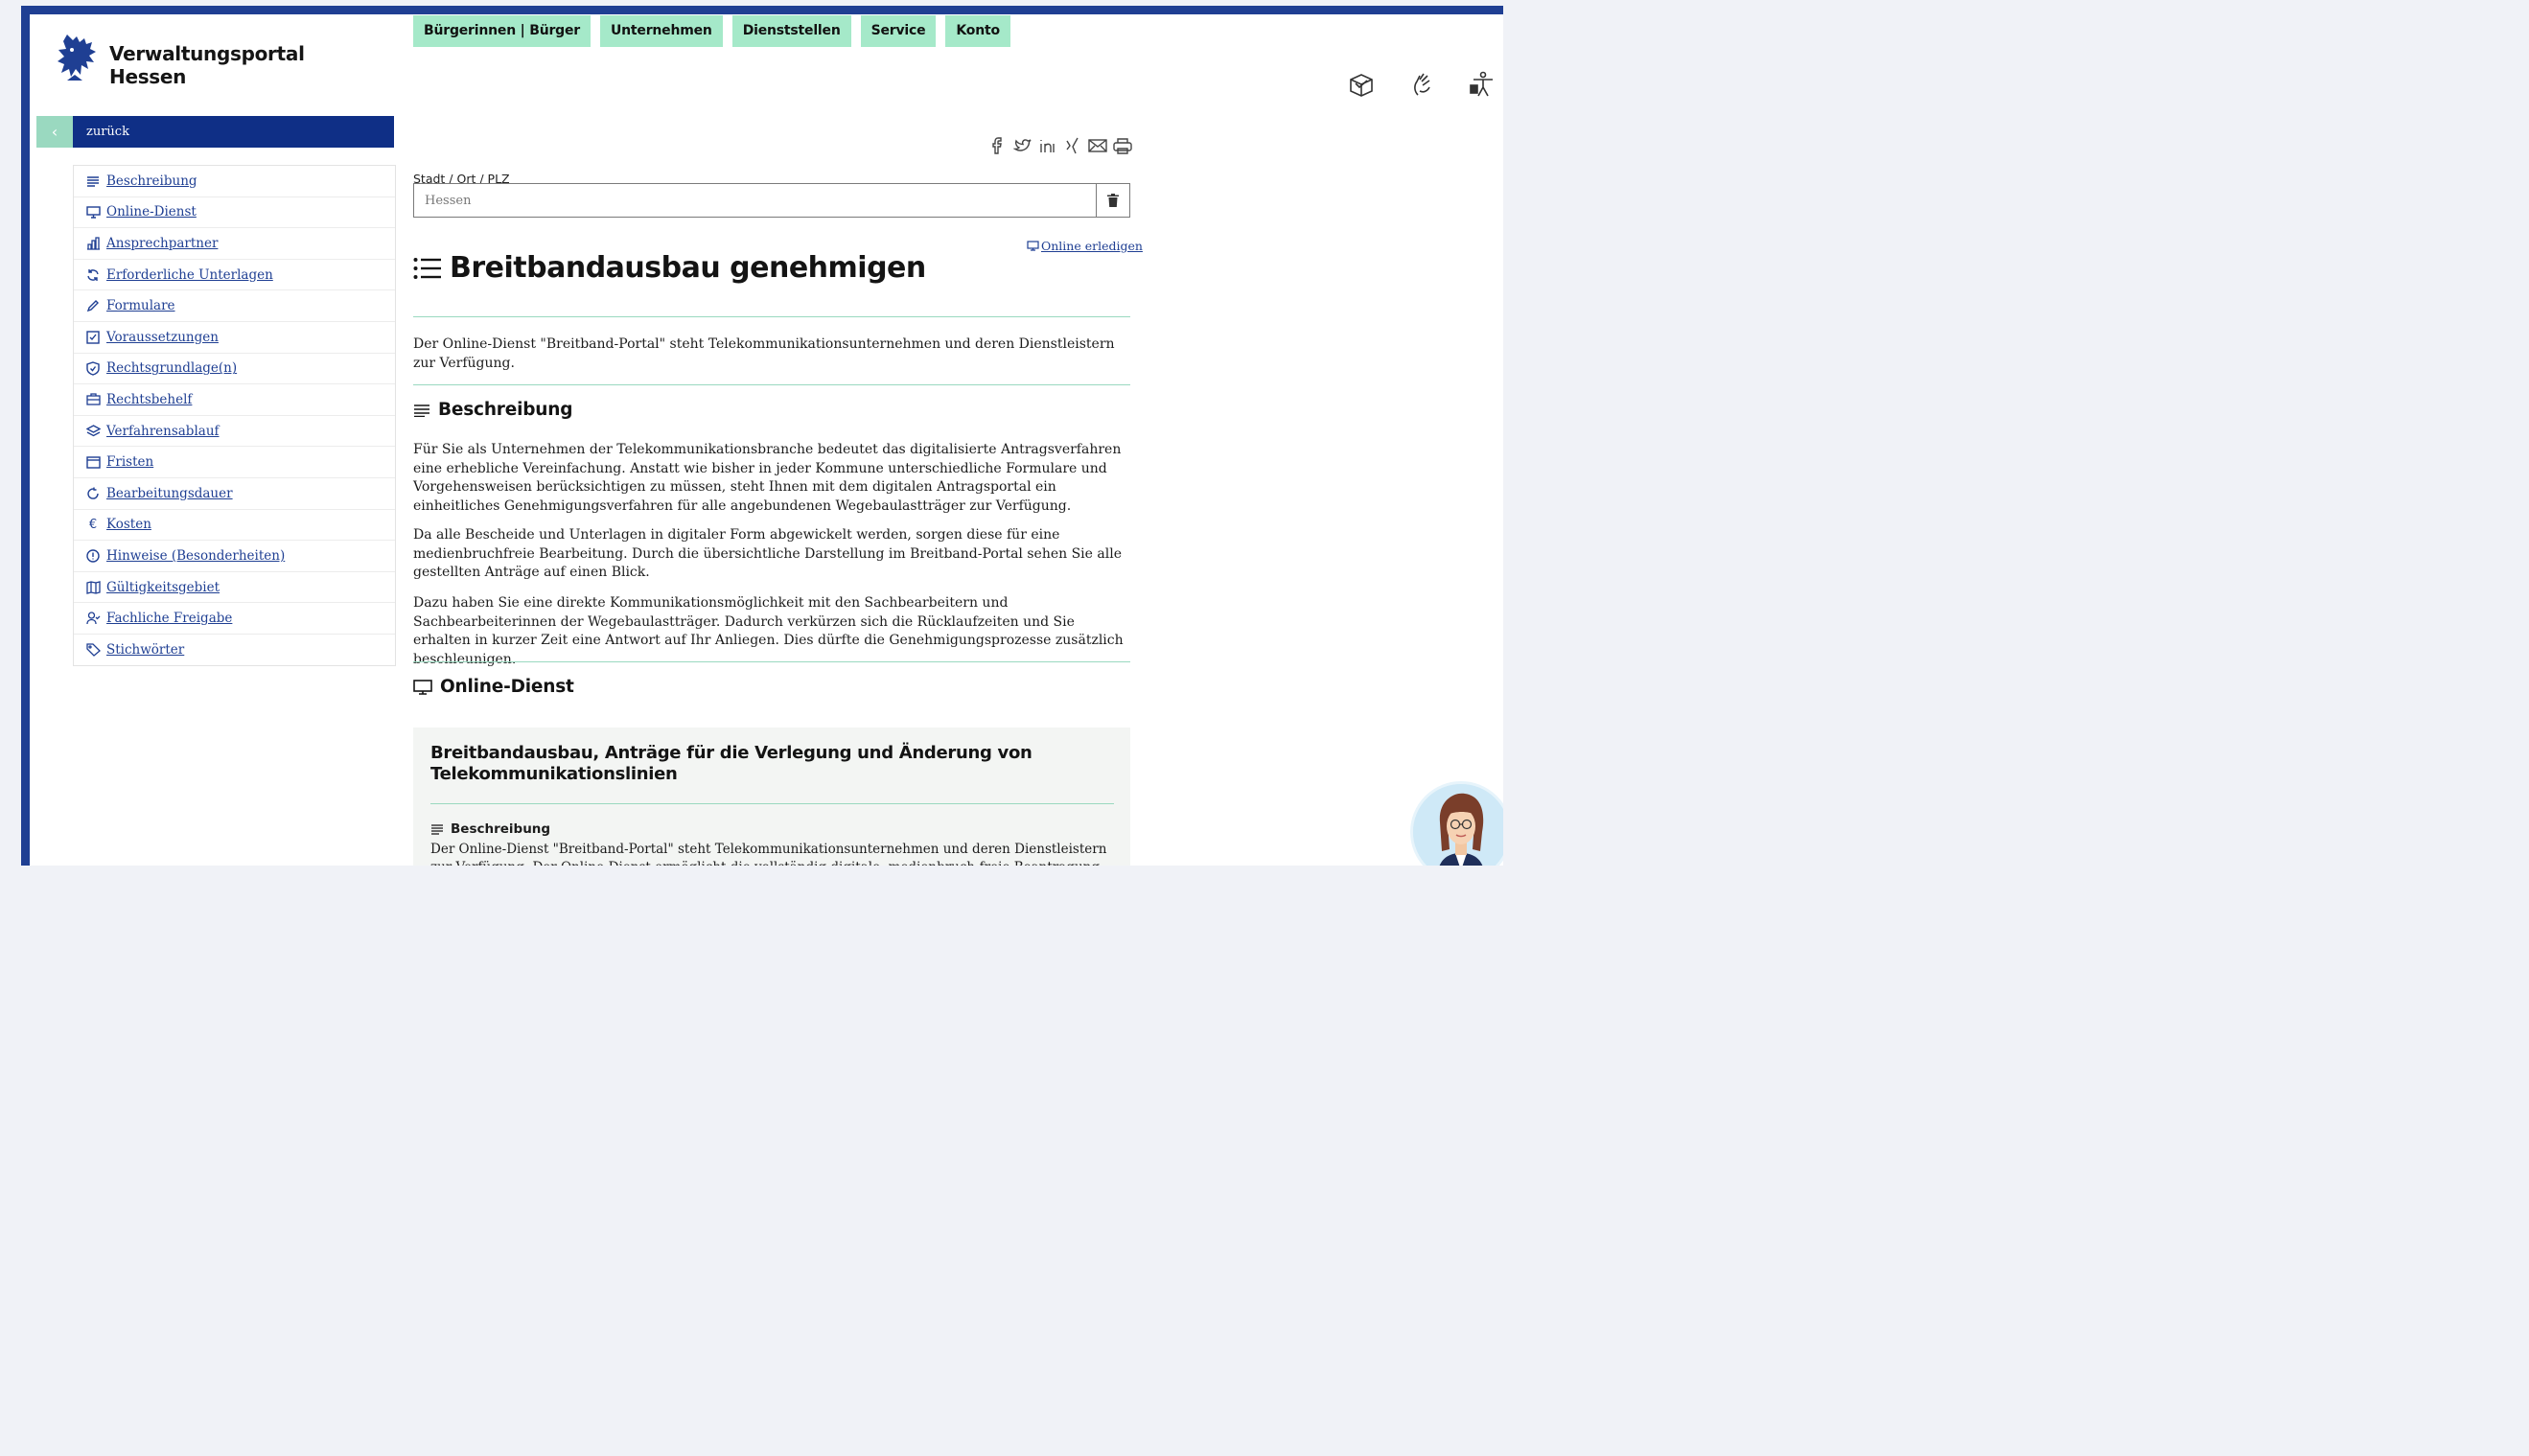 This screenshot has width=2529, height=1456. I want to click on nav-service: Service, so click(898, 31).